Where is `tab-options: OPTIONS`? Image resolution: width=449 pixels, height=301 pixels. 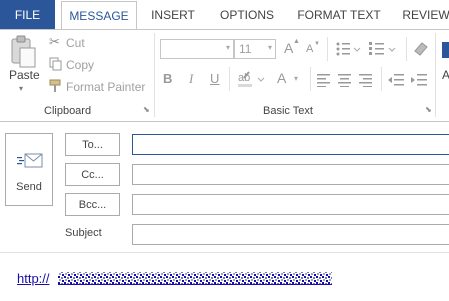 tab-options: OPTIONS is located at coordinates (247, 14).